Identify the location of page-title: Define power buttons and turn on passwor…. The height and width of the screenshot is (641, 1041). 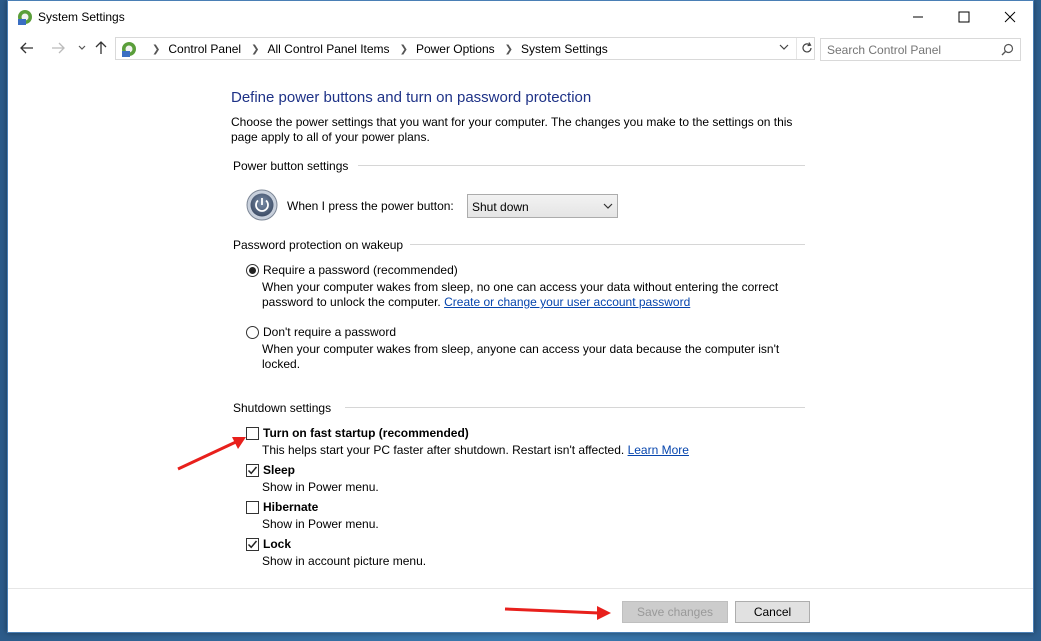
(411, 97).